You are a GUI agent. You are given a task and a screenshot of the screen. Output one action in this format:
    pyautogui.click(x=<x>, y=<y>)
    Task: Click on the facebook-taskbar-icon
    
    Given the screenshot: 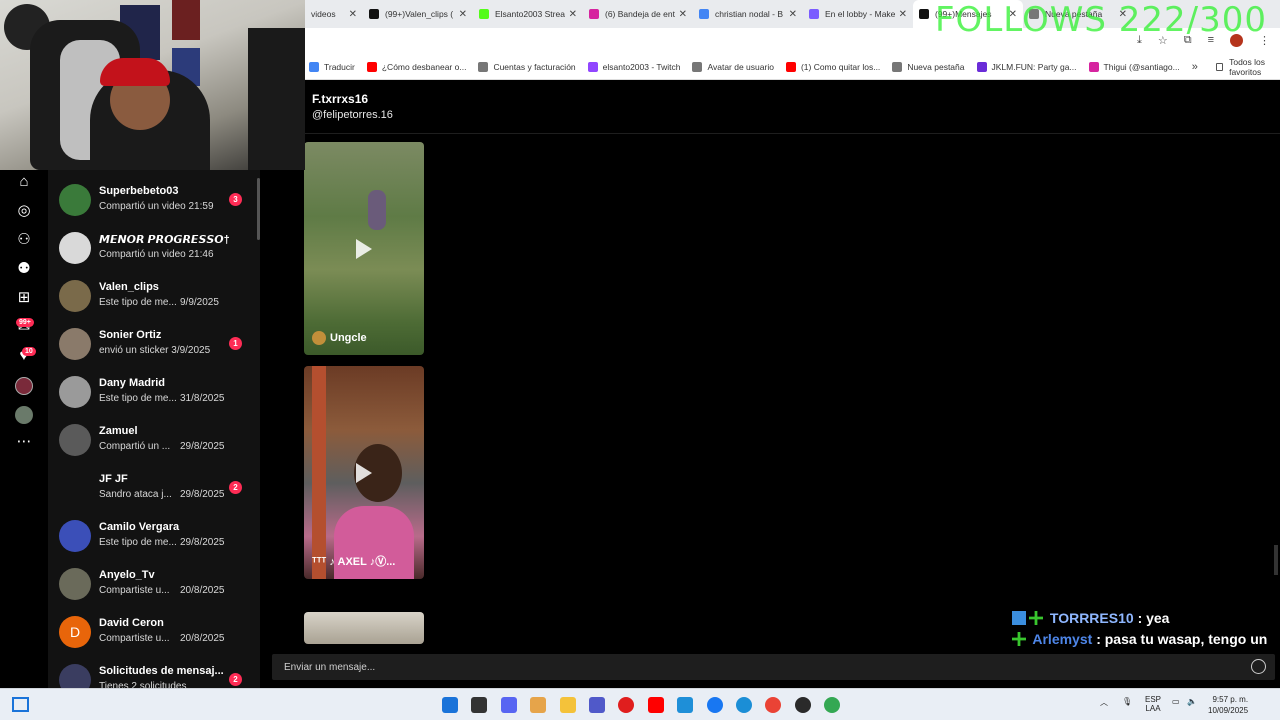 What is the action you would take?
    pyautogui.click(x=714, y=705)
    